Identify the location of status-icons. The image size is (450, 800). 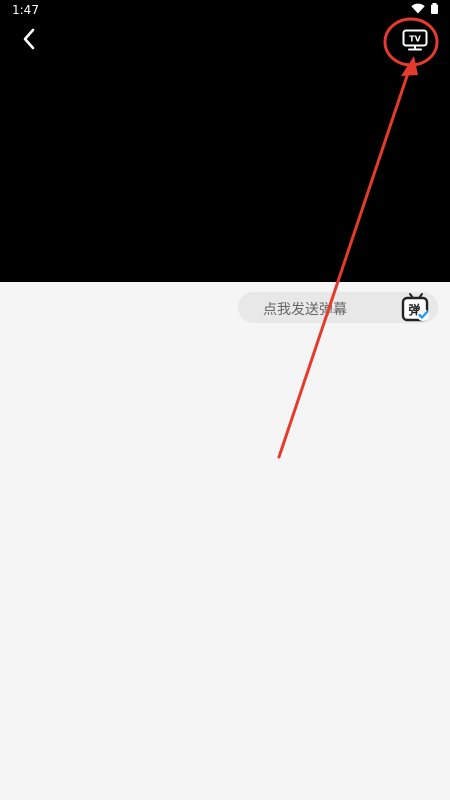
(424, 8).